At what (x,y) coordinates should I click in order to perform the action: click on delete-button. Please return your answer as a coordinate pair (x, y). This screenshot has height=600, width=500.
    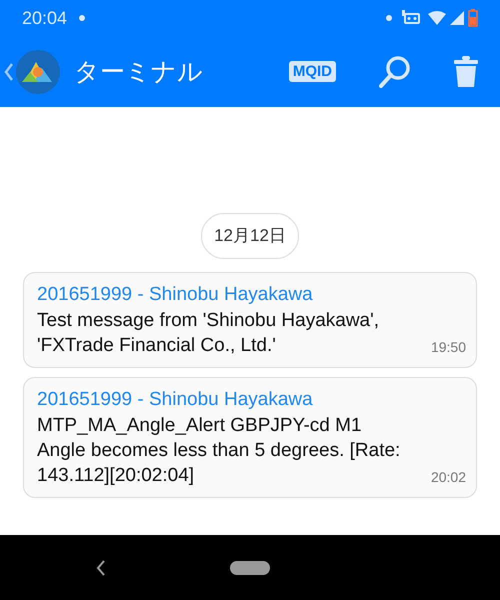
    Looking at the image, I should click on (466, 72).